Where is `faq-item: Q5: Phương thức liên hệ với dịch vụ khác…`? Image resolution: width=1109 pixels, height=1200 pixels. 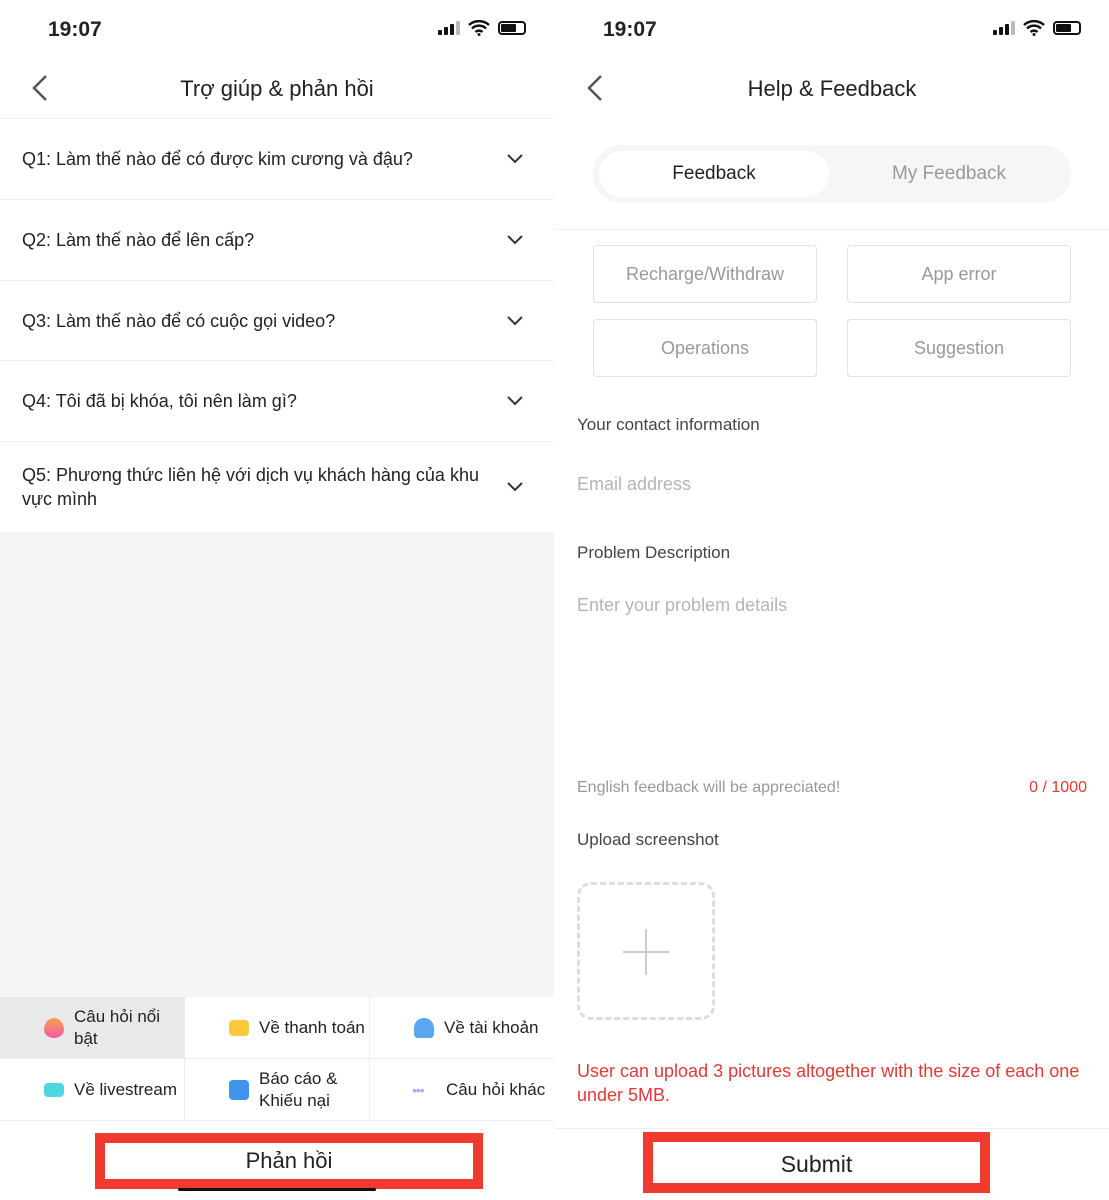 faq-item: Q5: Phương thức liên hệ với dịch vụ khác… is located at coordinates (277, 486).